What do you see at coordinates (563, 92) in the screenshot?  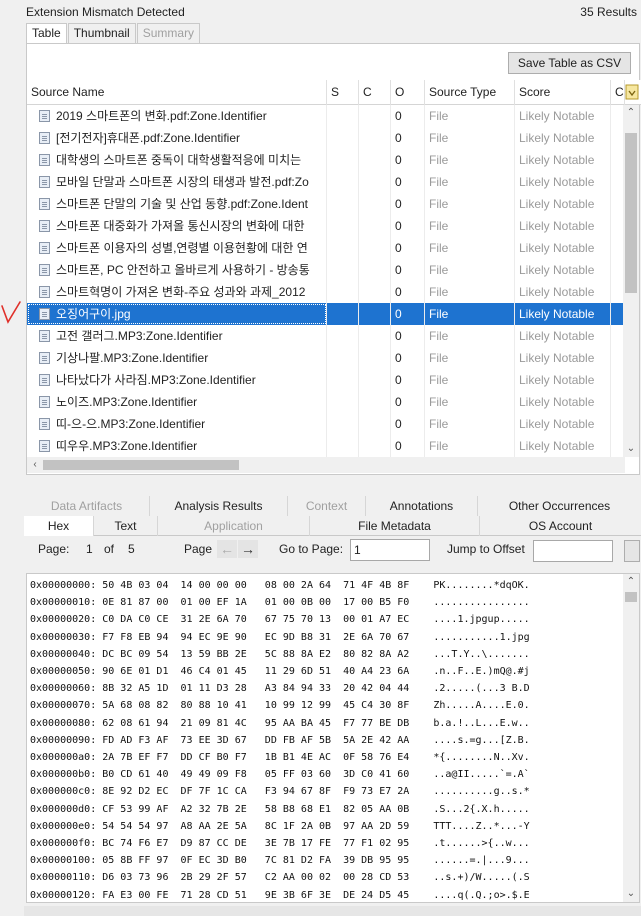 I see `column-score: Score` at bounding box center [563, 92].